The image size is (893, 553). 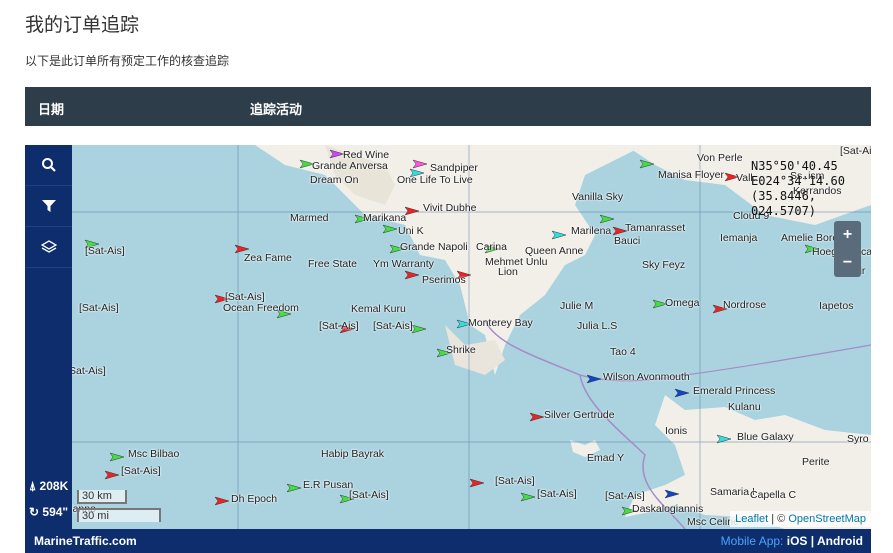 I want to click on vessel-label: Msc Bilbao, so click(x=153, y=454).